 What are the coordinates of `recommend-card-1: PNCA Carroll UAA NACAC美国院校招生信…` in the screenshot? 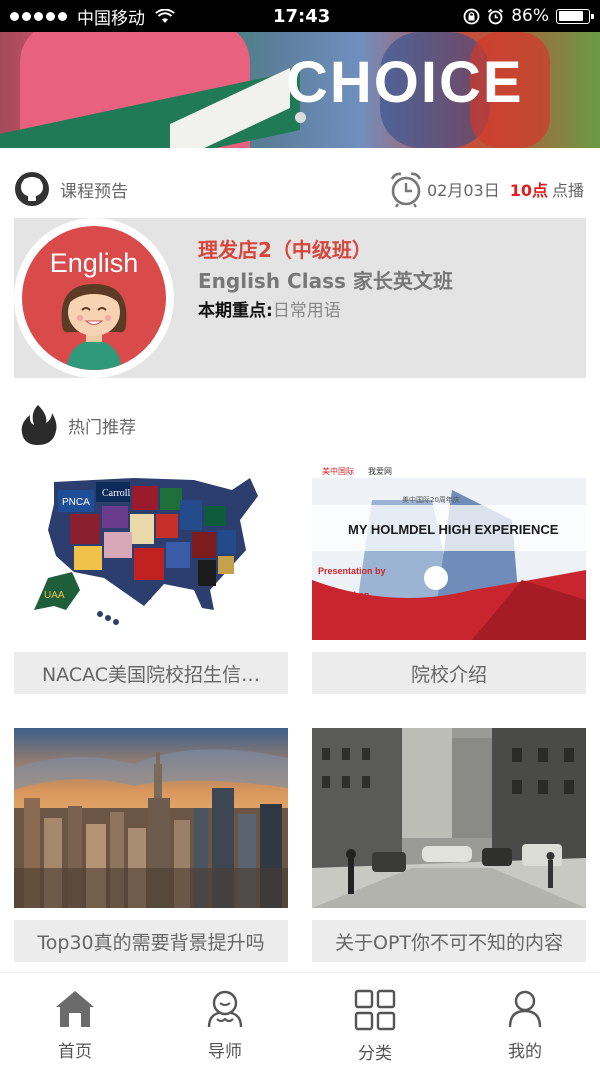 It's located at (151, 577).